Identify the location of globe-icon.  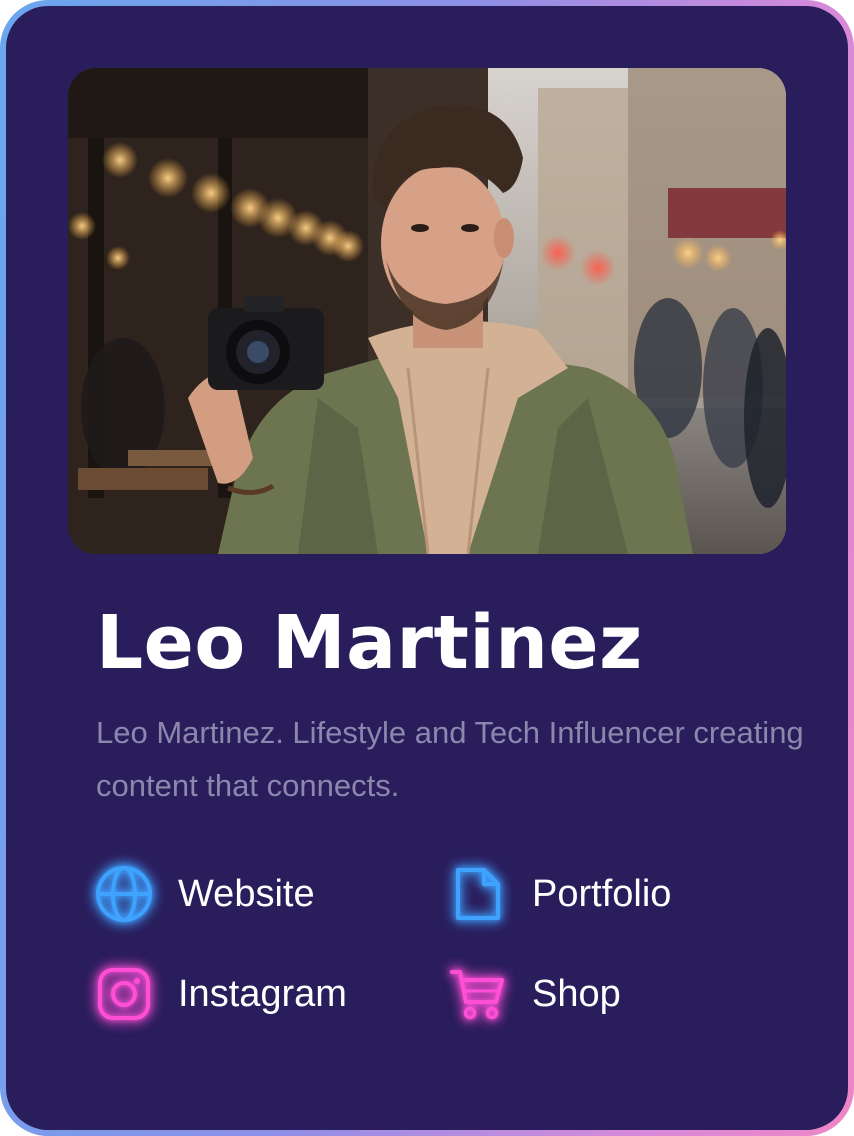
(124, 894).